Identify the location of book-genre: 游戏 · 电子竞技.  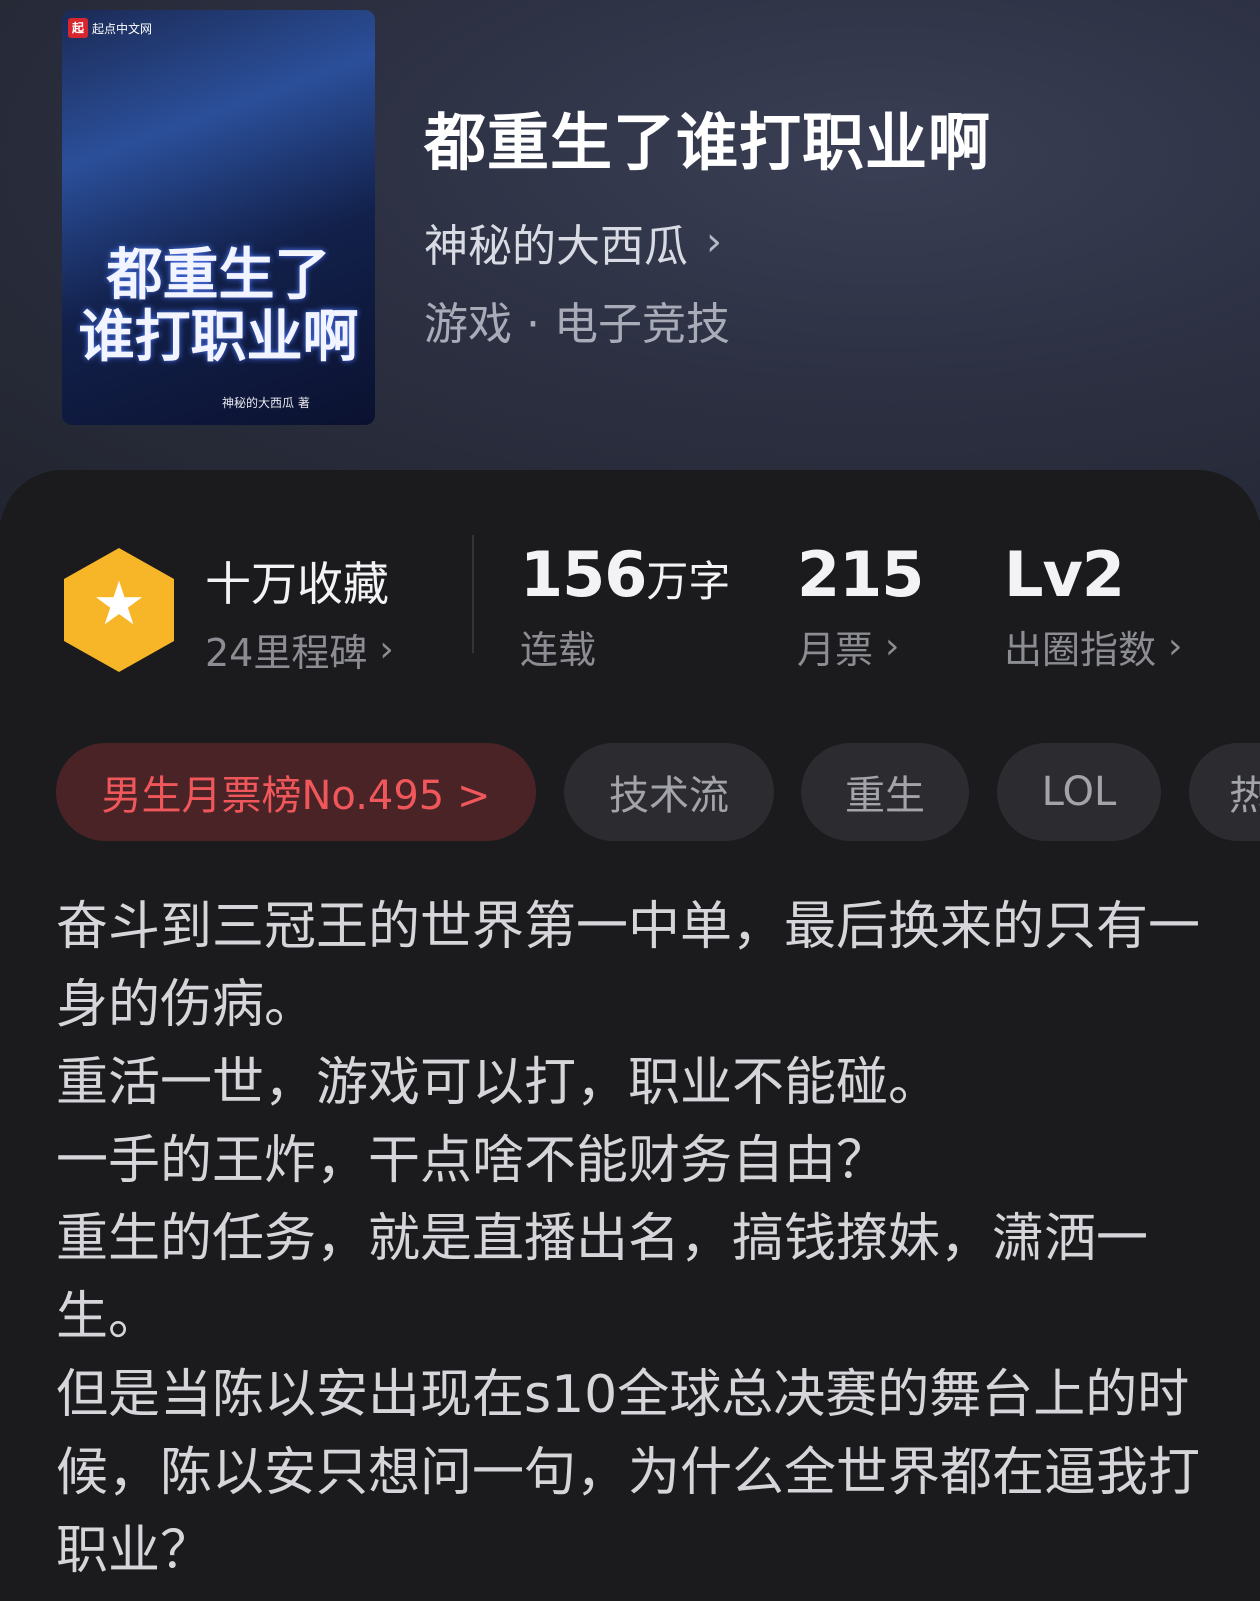
(577, 324).